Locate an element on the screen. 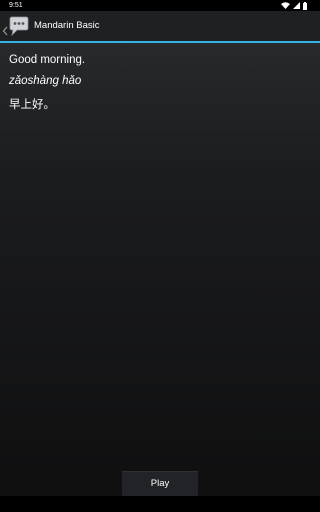 The width and height of the screenshot is (320, 512). signal-icon is located at coordinates (296, 5).